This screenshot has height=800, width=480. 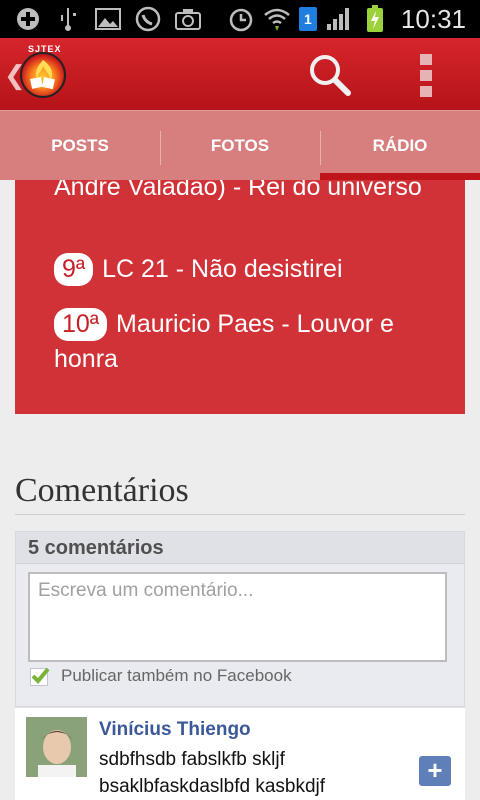 I want to click on divider, so click(x=240, y=514).